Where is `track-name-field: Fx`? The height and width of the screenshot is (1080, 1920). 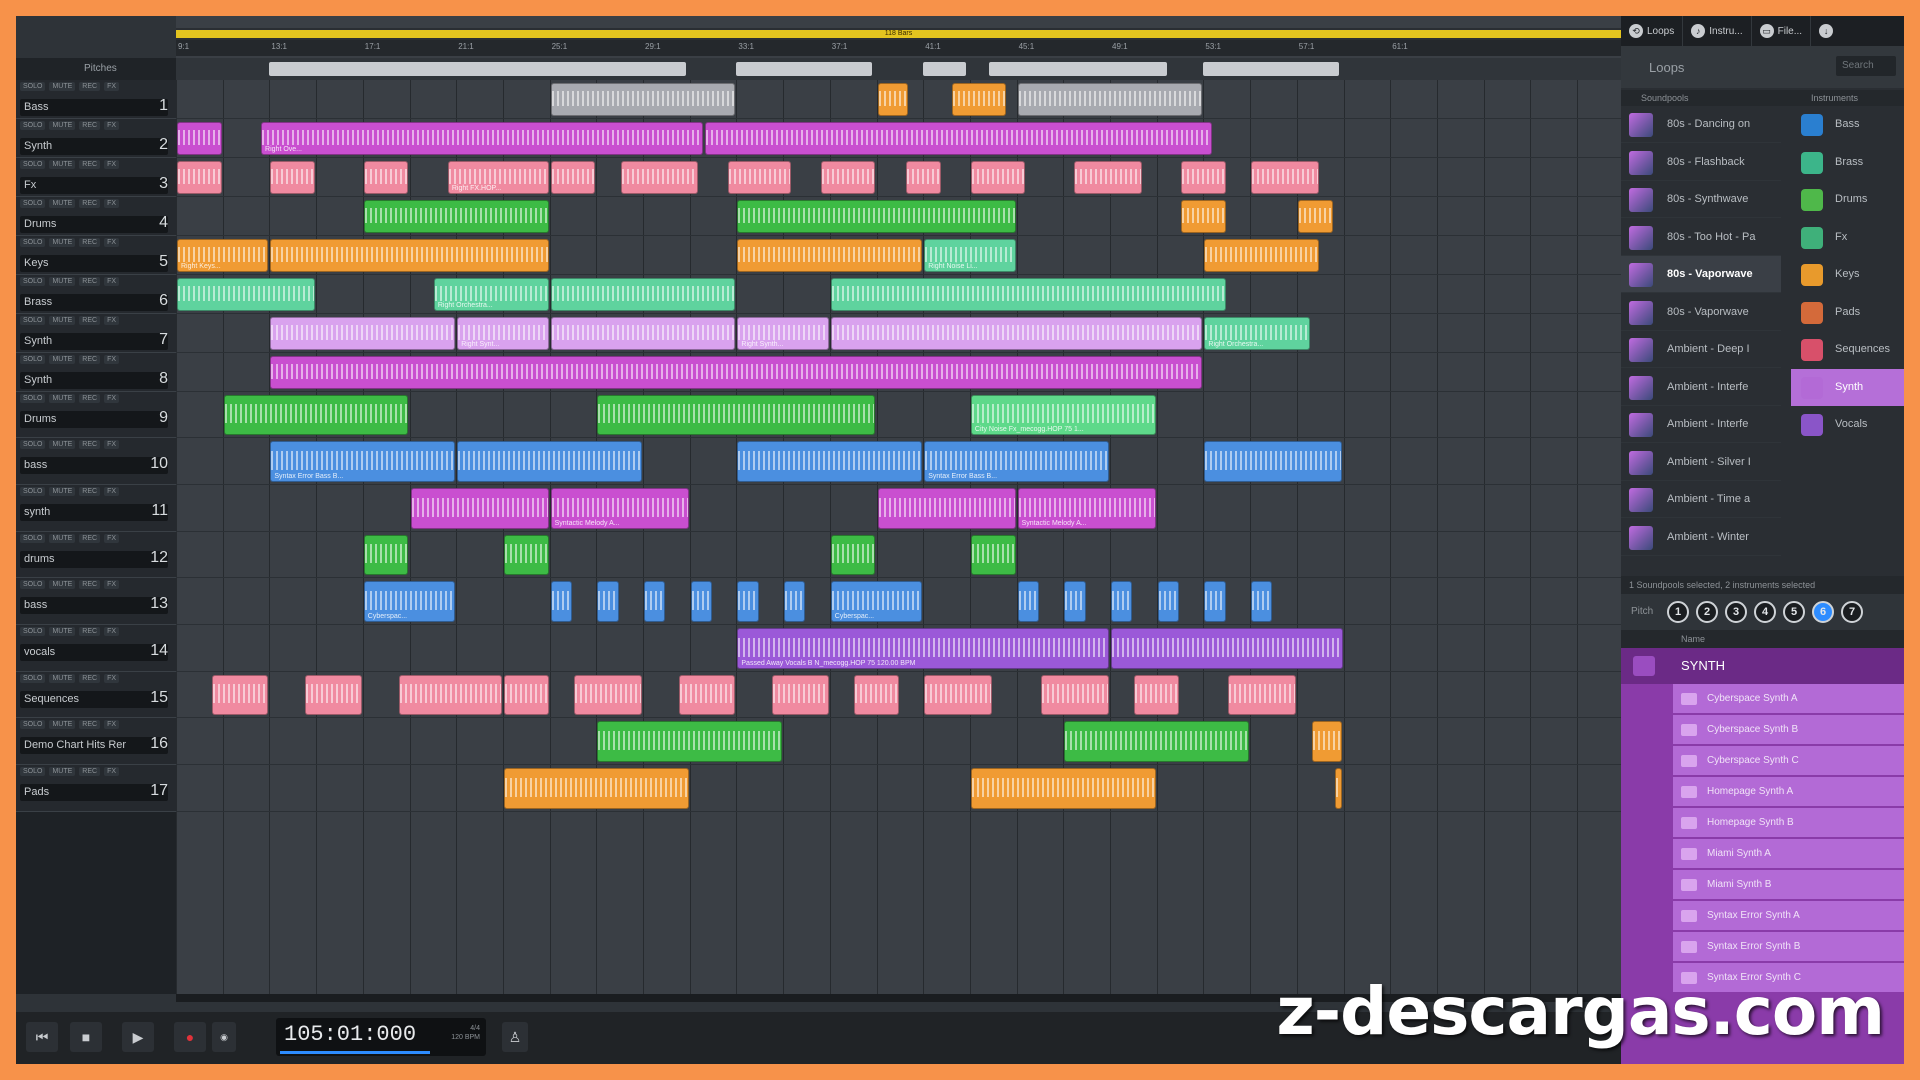
track-name-field: Fx is located at coordinates (94, 185).